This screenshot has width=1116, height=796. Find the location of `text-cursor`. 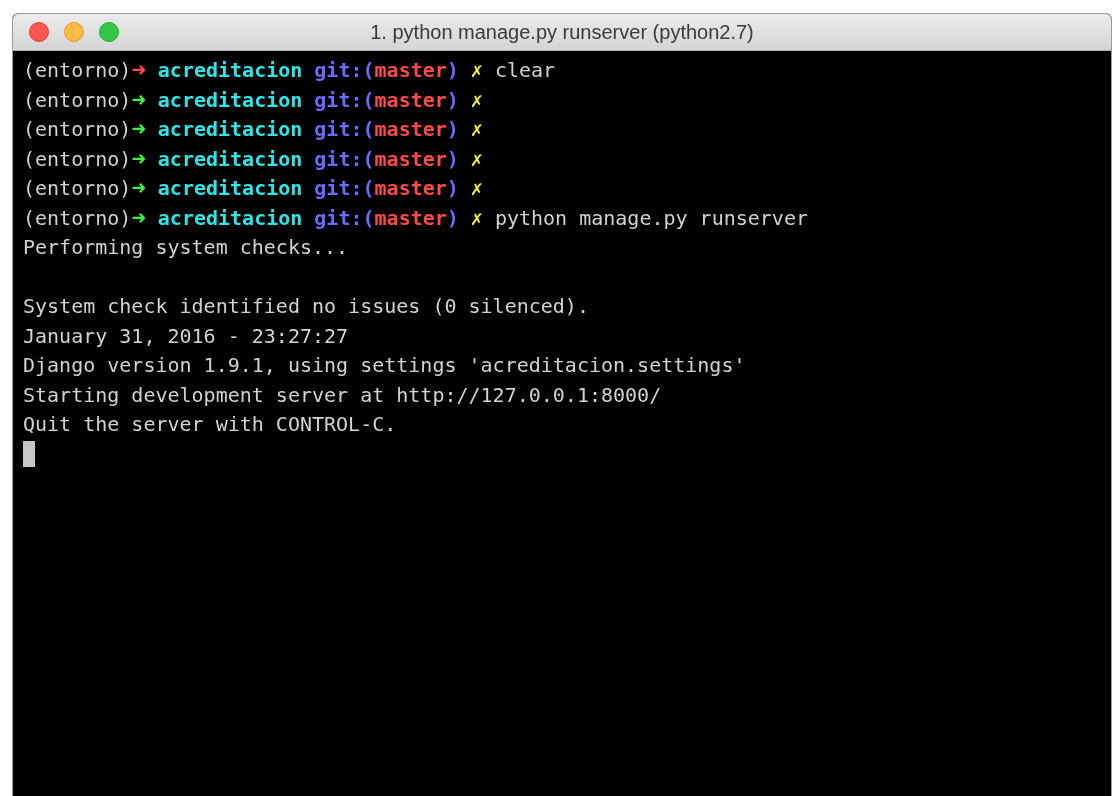

text-cursor is located at coordinates (29, 454).